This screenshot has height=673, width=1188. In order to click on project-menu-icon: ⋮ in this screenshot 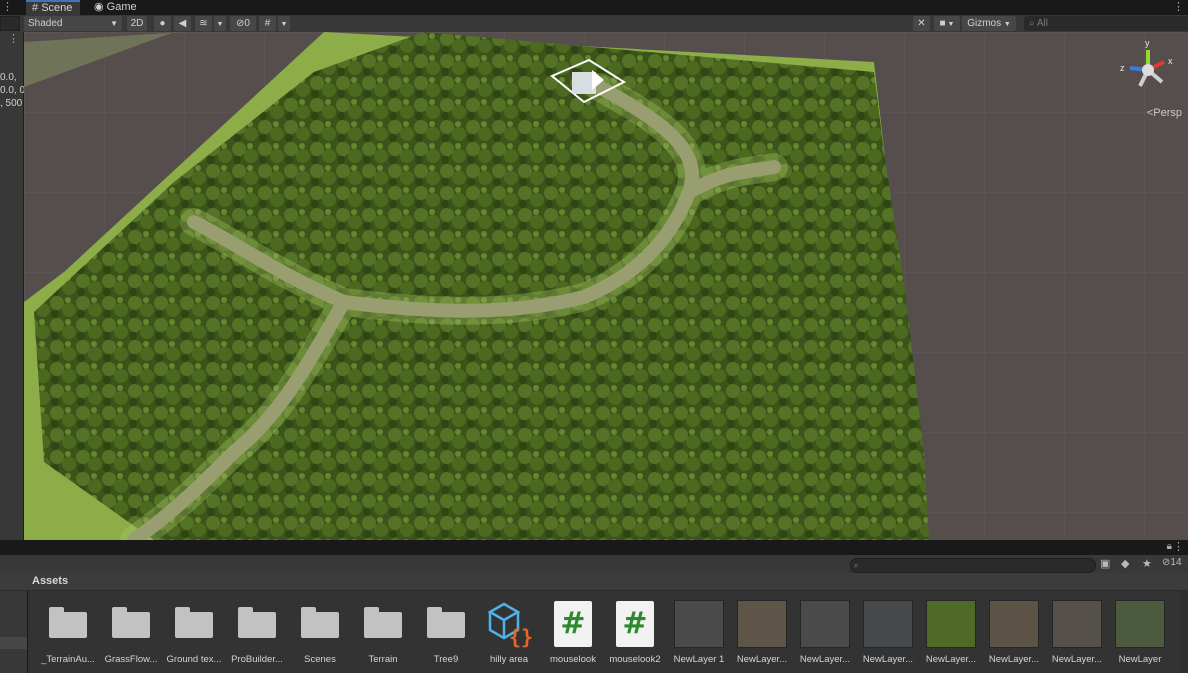, I will do `click(1178, 546)`.